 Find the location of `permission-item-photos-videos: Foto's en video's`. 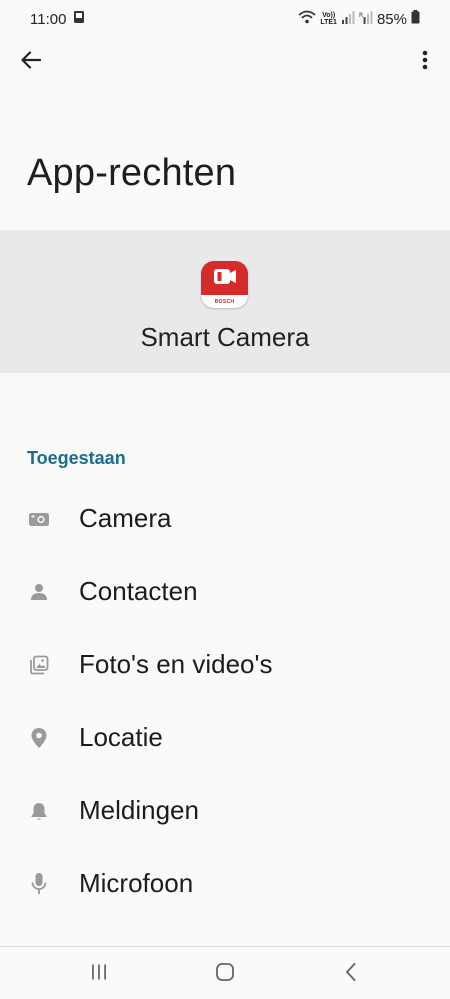

permission-item-photos-videos: Foto's en video's is located at coordinates (225, 664).